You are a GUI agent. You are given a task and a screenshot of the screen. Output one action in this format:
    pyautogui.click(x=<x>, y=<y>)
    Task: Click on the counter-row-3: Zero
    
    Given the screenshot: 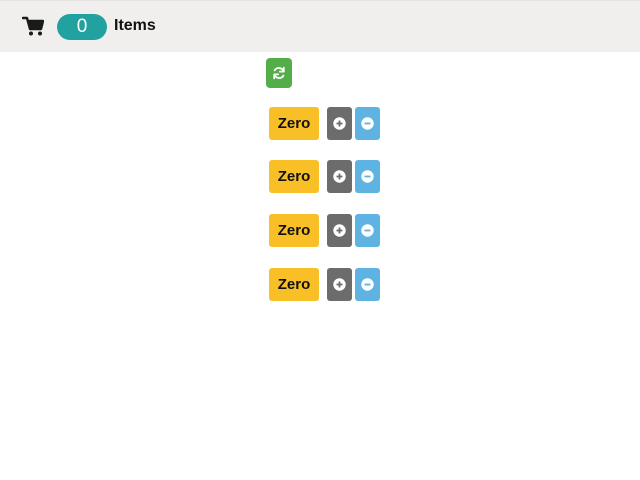 What is the action you would take?
    pyautogui.click(x=324, y=230)
    